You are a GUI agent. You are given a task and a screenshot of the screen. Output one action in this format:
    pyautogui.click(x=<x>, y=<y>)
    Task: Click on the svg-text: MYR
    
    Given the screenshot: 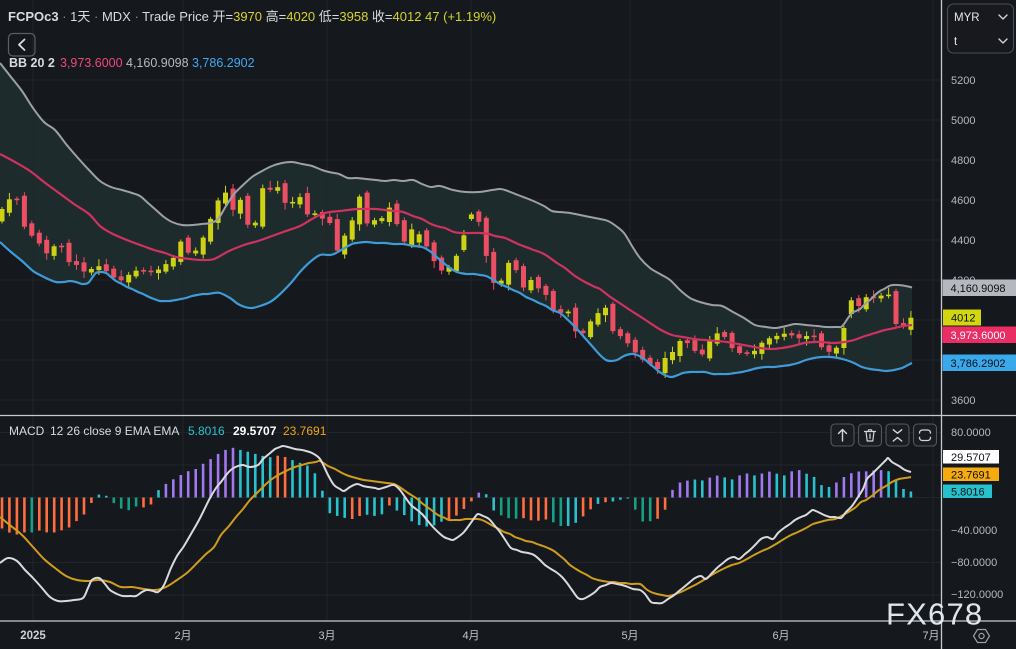 What is the action you would take?
    pyautogui.click(x=967, y=18)
    